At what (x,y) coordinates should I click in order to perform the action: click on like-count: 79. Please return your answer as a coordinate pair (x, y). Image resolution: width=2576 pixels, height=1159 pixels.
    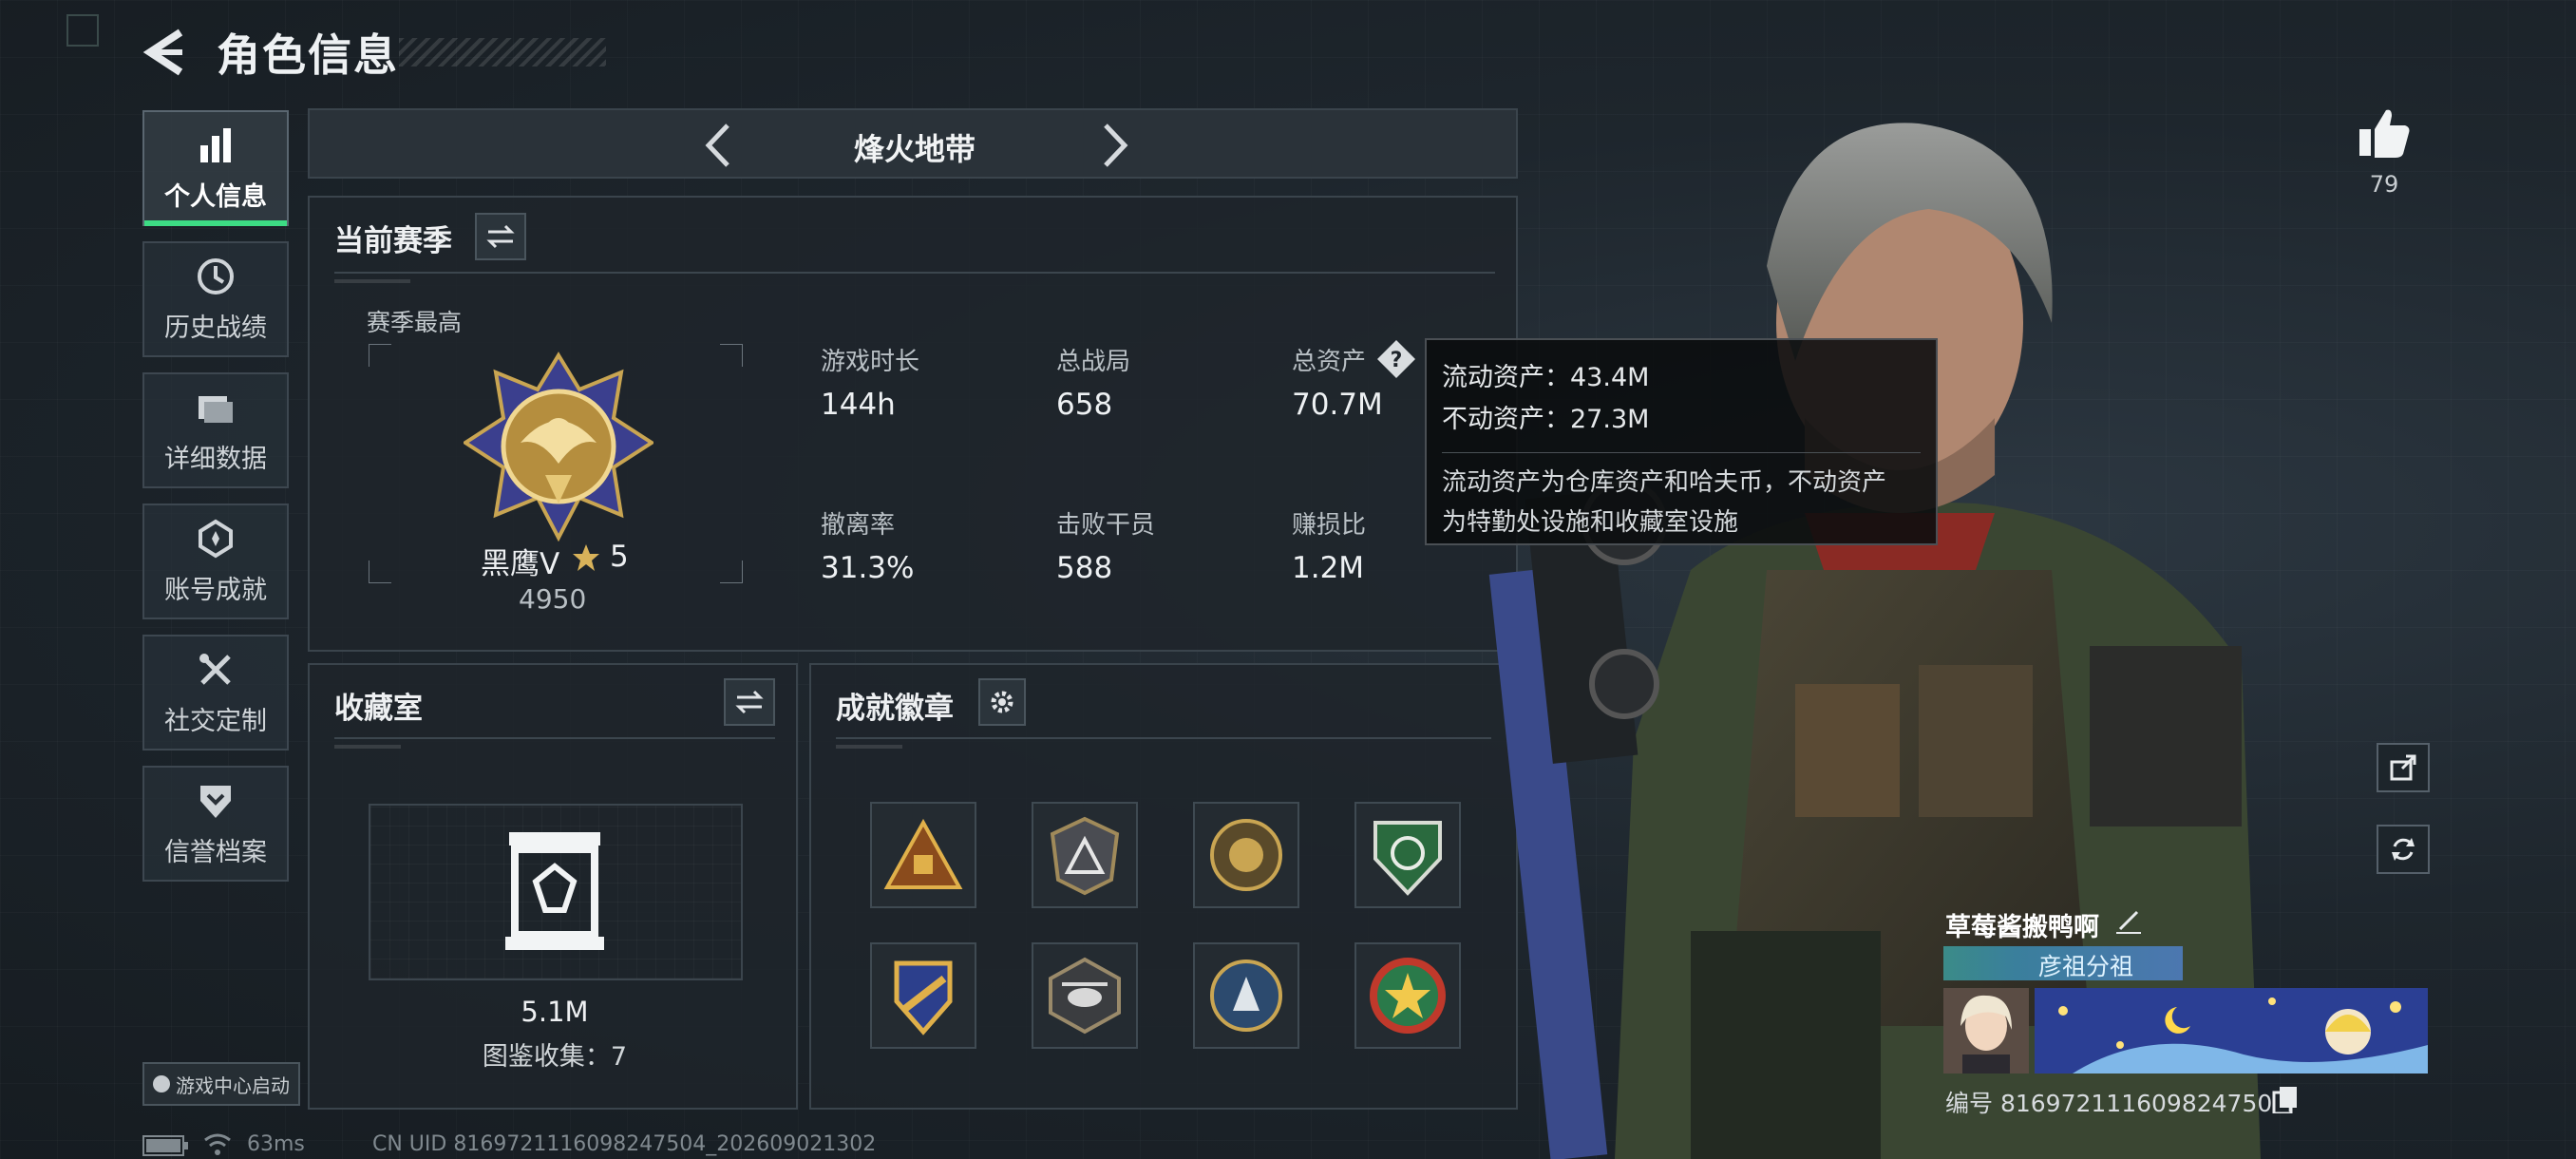
    Looking at the image, I should click on (2384, 184).